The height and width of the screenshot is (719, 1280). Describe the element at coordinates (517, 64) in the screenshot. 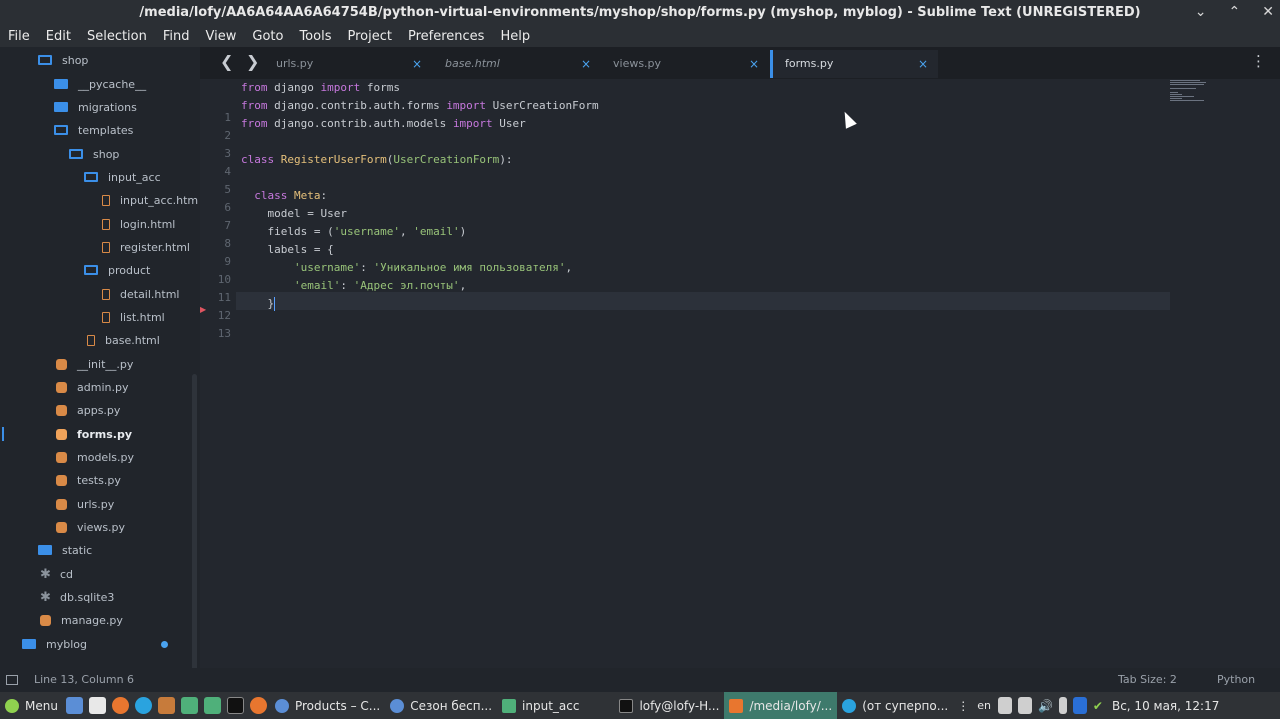

I see `tab-base-html: base.html ×` at that location.